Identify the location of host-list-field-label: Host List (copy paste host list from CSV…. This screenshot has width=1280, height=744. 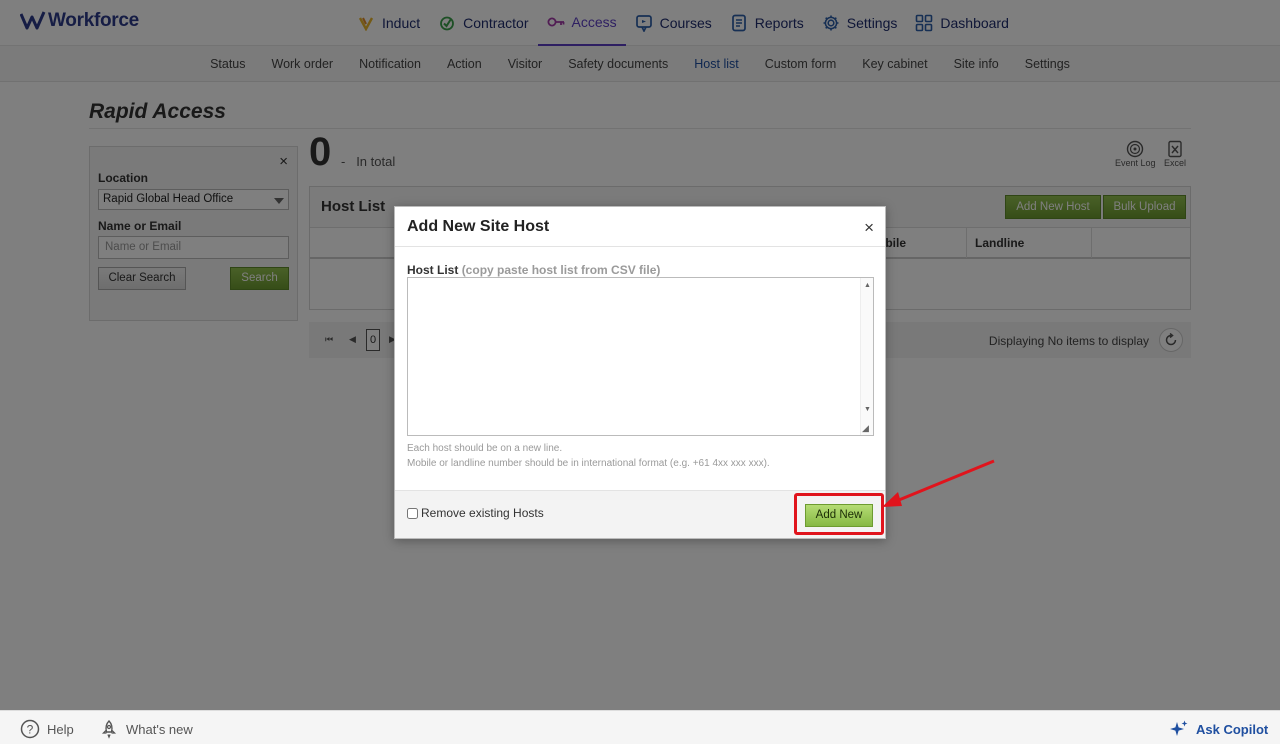
(533, 270).